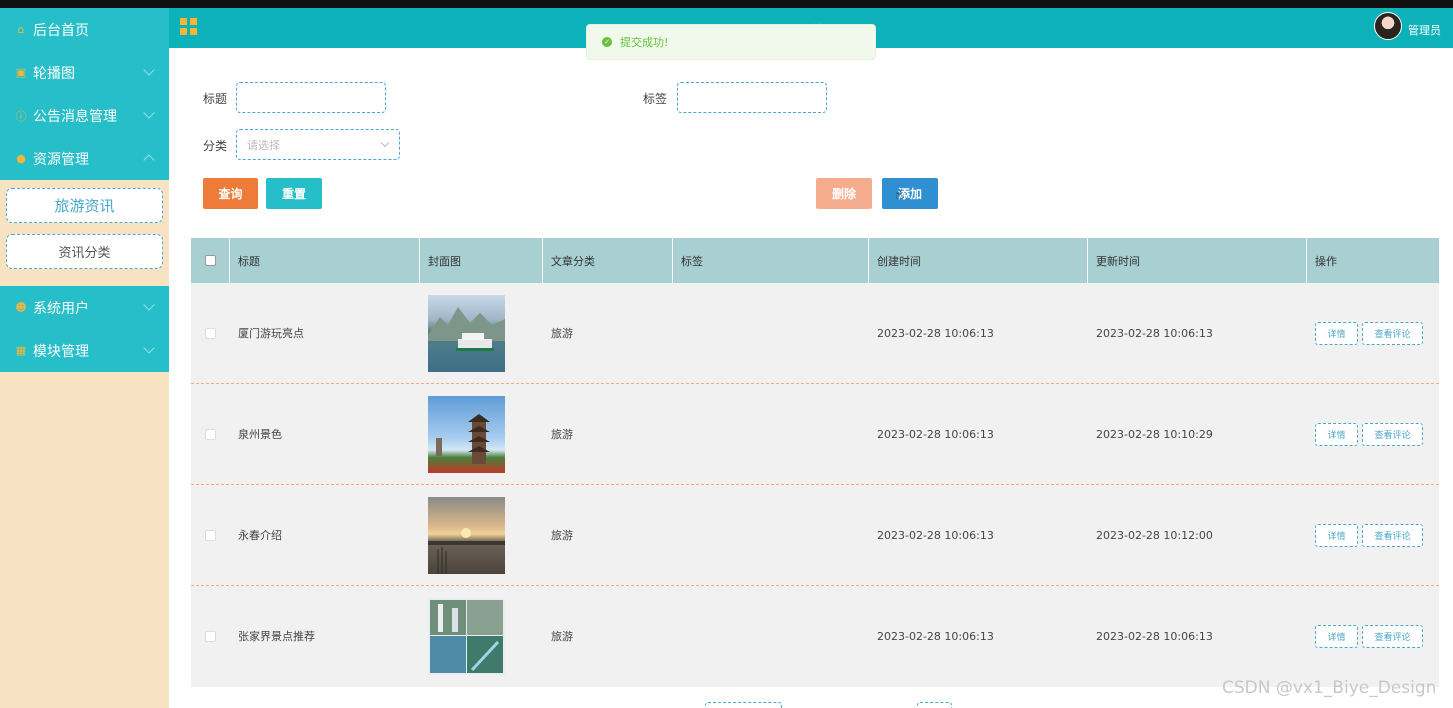  I want to click on reset-button: 重置, so click(294, 193).